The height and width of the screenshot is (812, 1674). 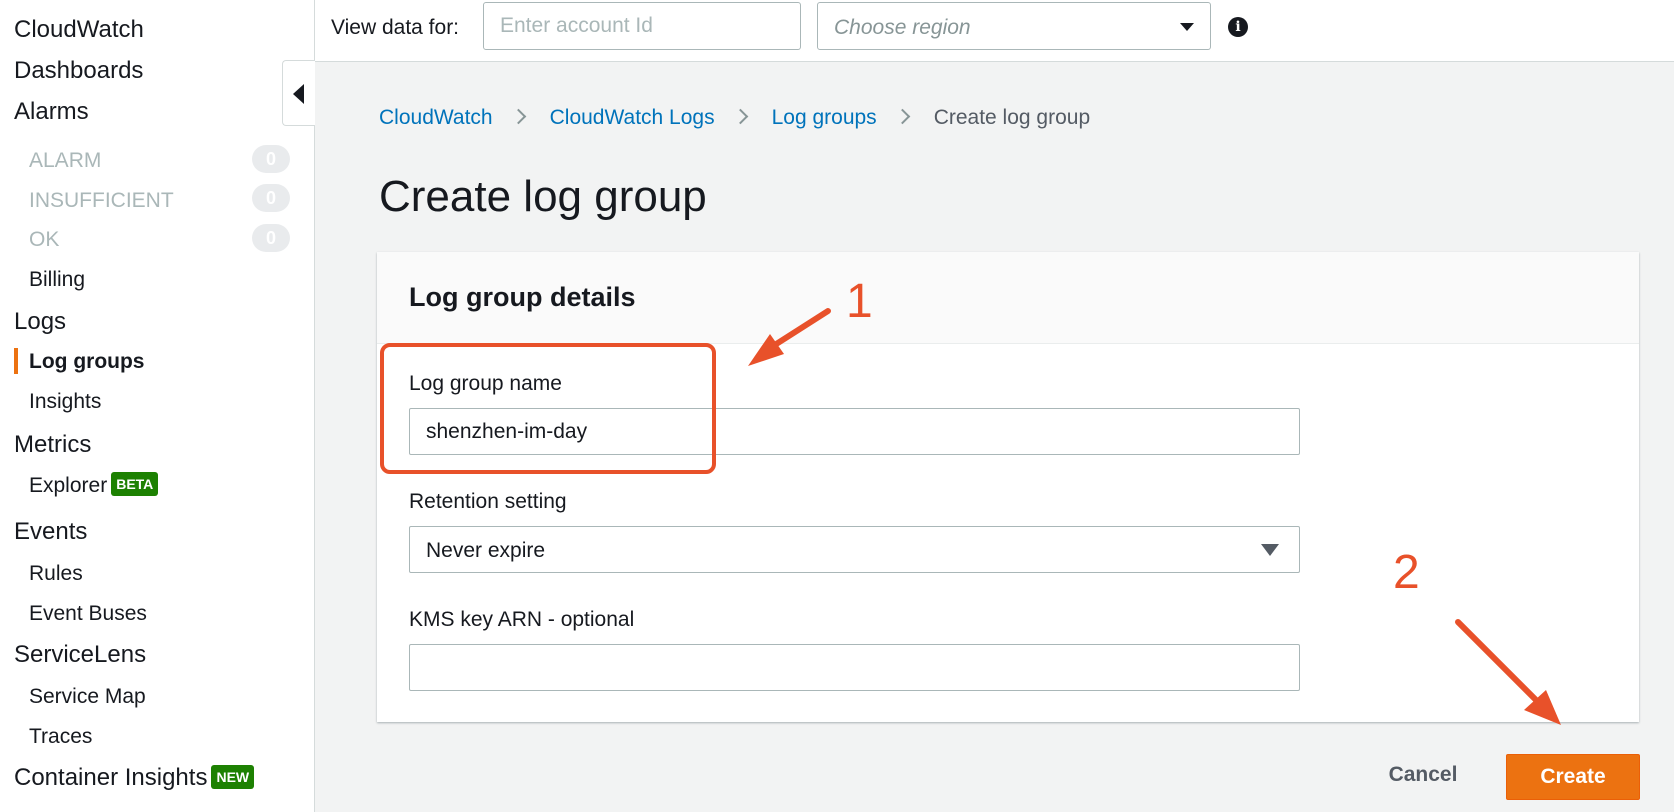 What do you see at coordinates (111, 777) in the screenshot?
I see `sidebar-item-container-insights-label: Container Insights` at bounding box center [111, 777].